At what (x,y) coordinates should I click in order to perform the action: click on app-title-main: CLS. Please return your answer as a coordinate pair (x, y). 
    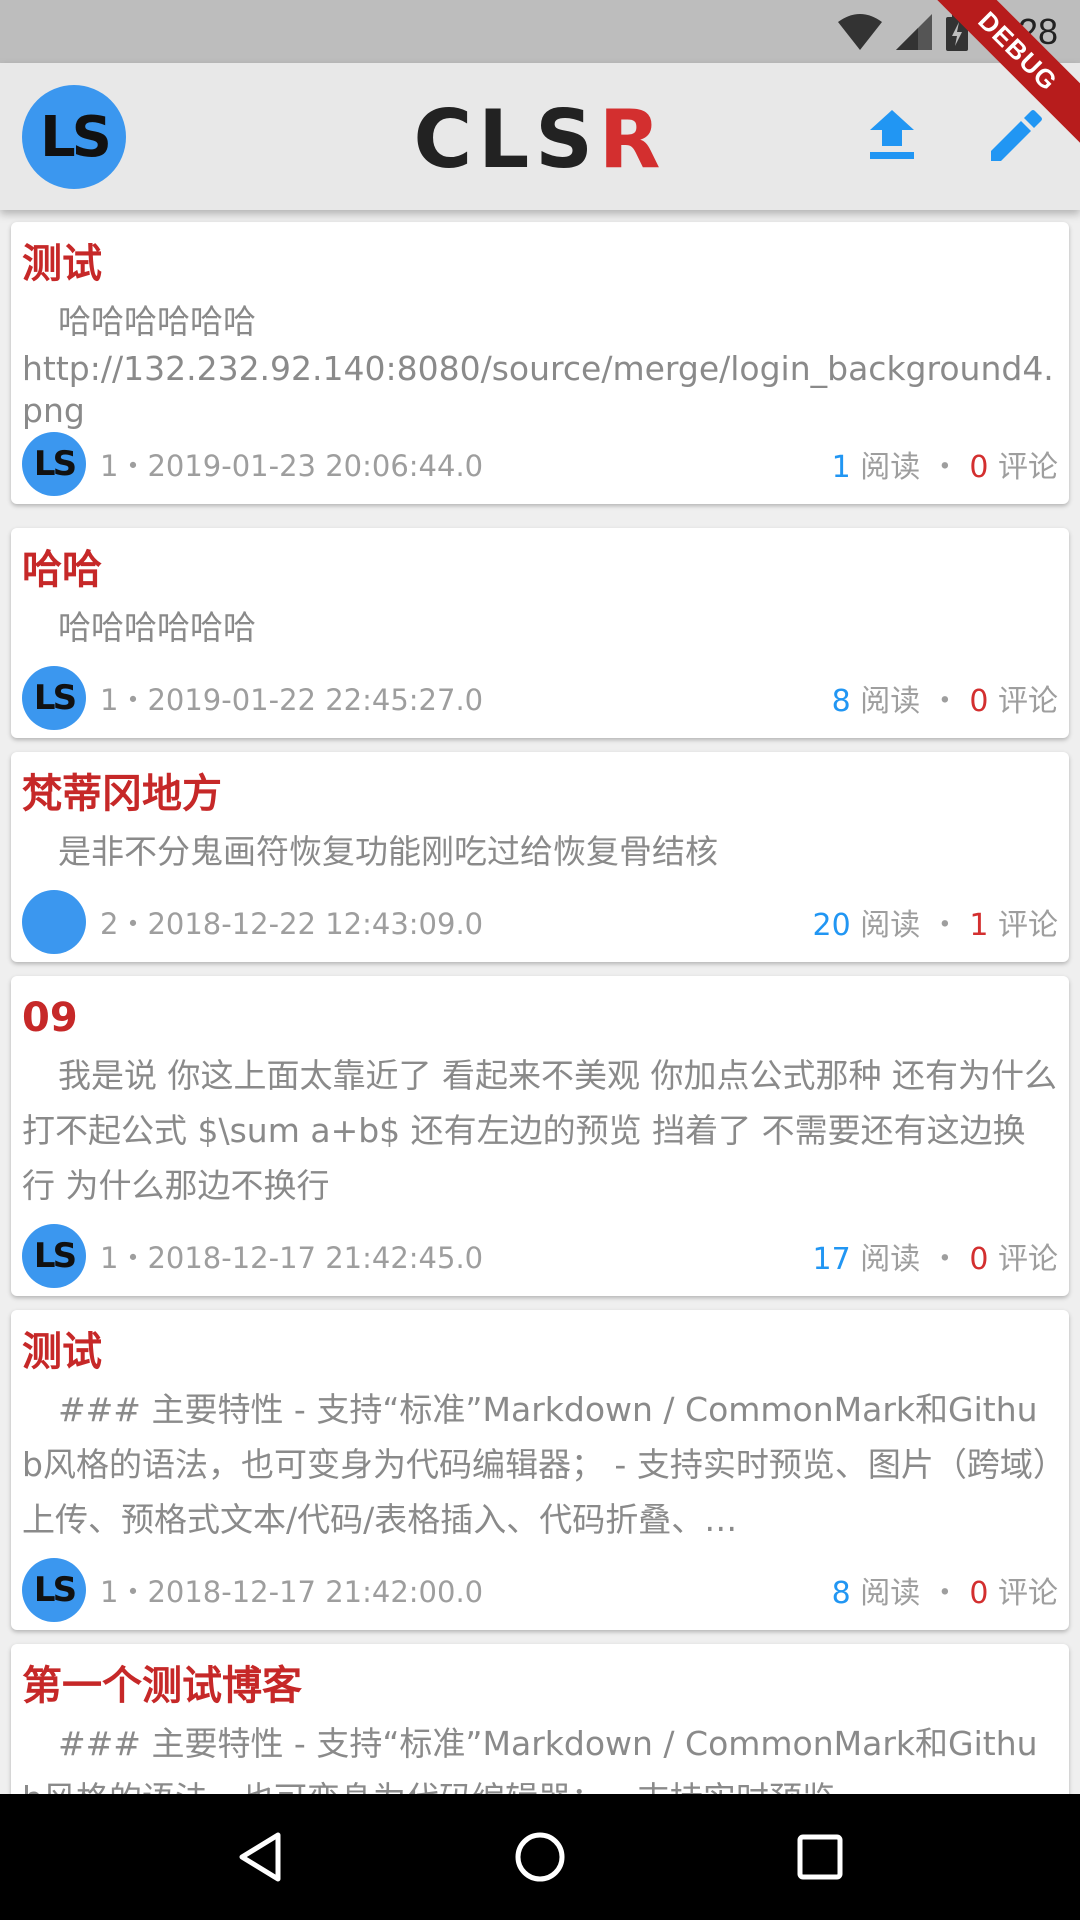
    Looking at the image, I should click on (506, 139).